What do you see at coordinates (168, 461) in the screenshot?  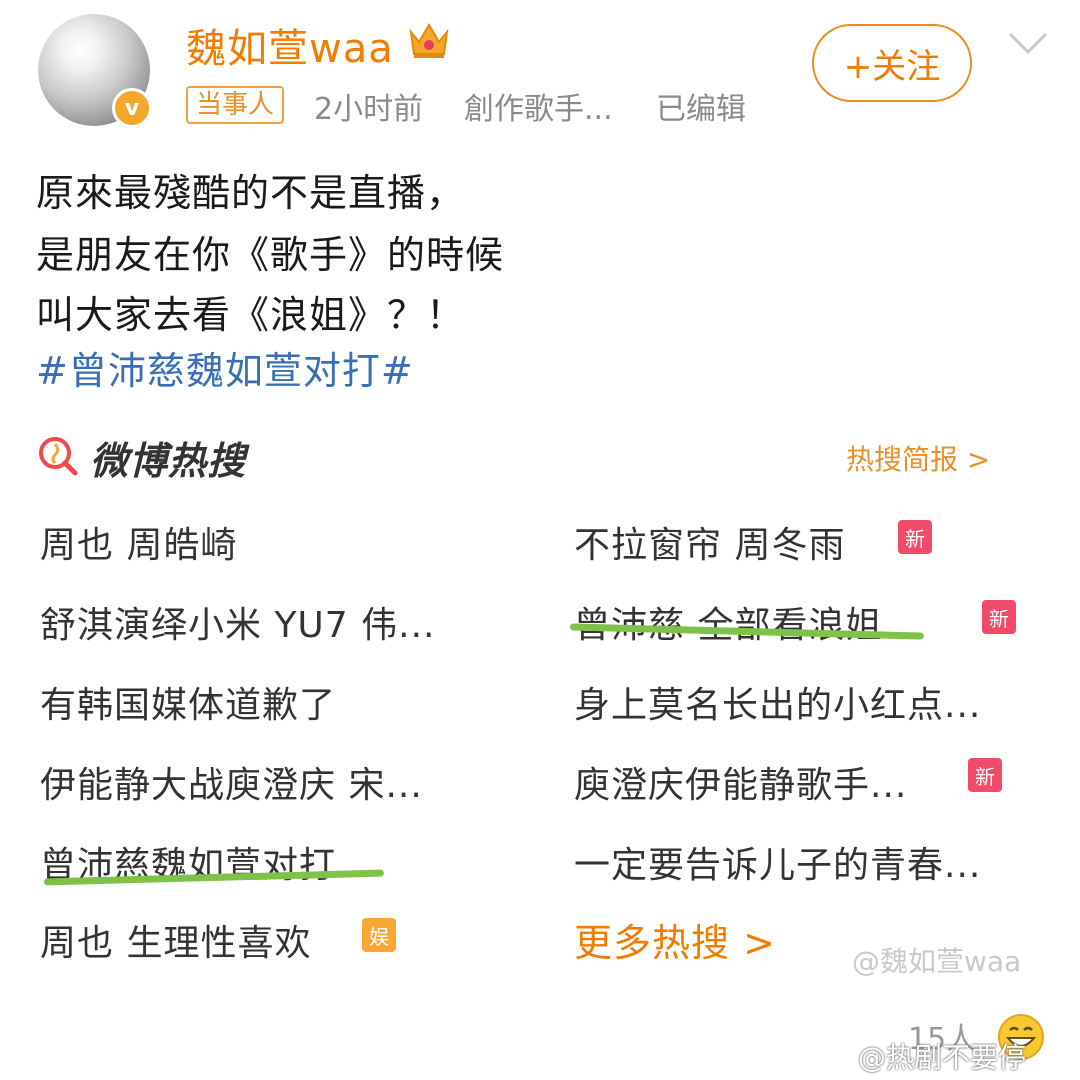 I see `hot-search-title: 微博热搜` at bounding box center [168, 461].